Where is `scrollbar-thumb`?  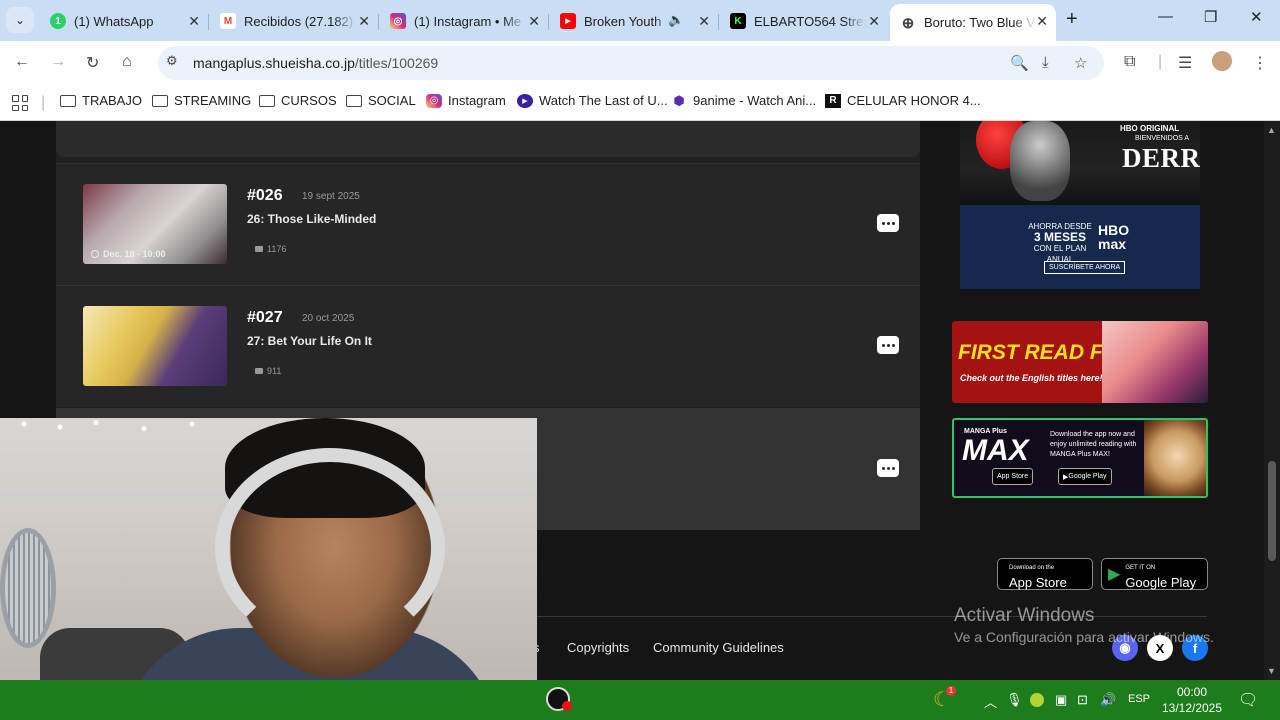
scrollbar-thumb is located at coordinates (1272, 511).